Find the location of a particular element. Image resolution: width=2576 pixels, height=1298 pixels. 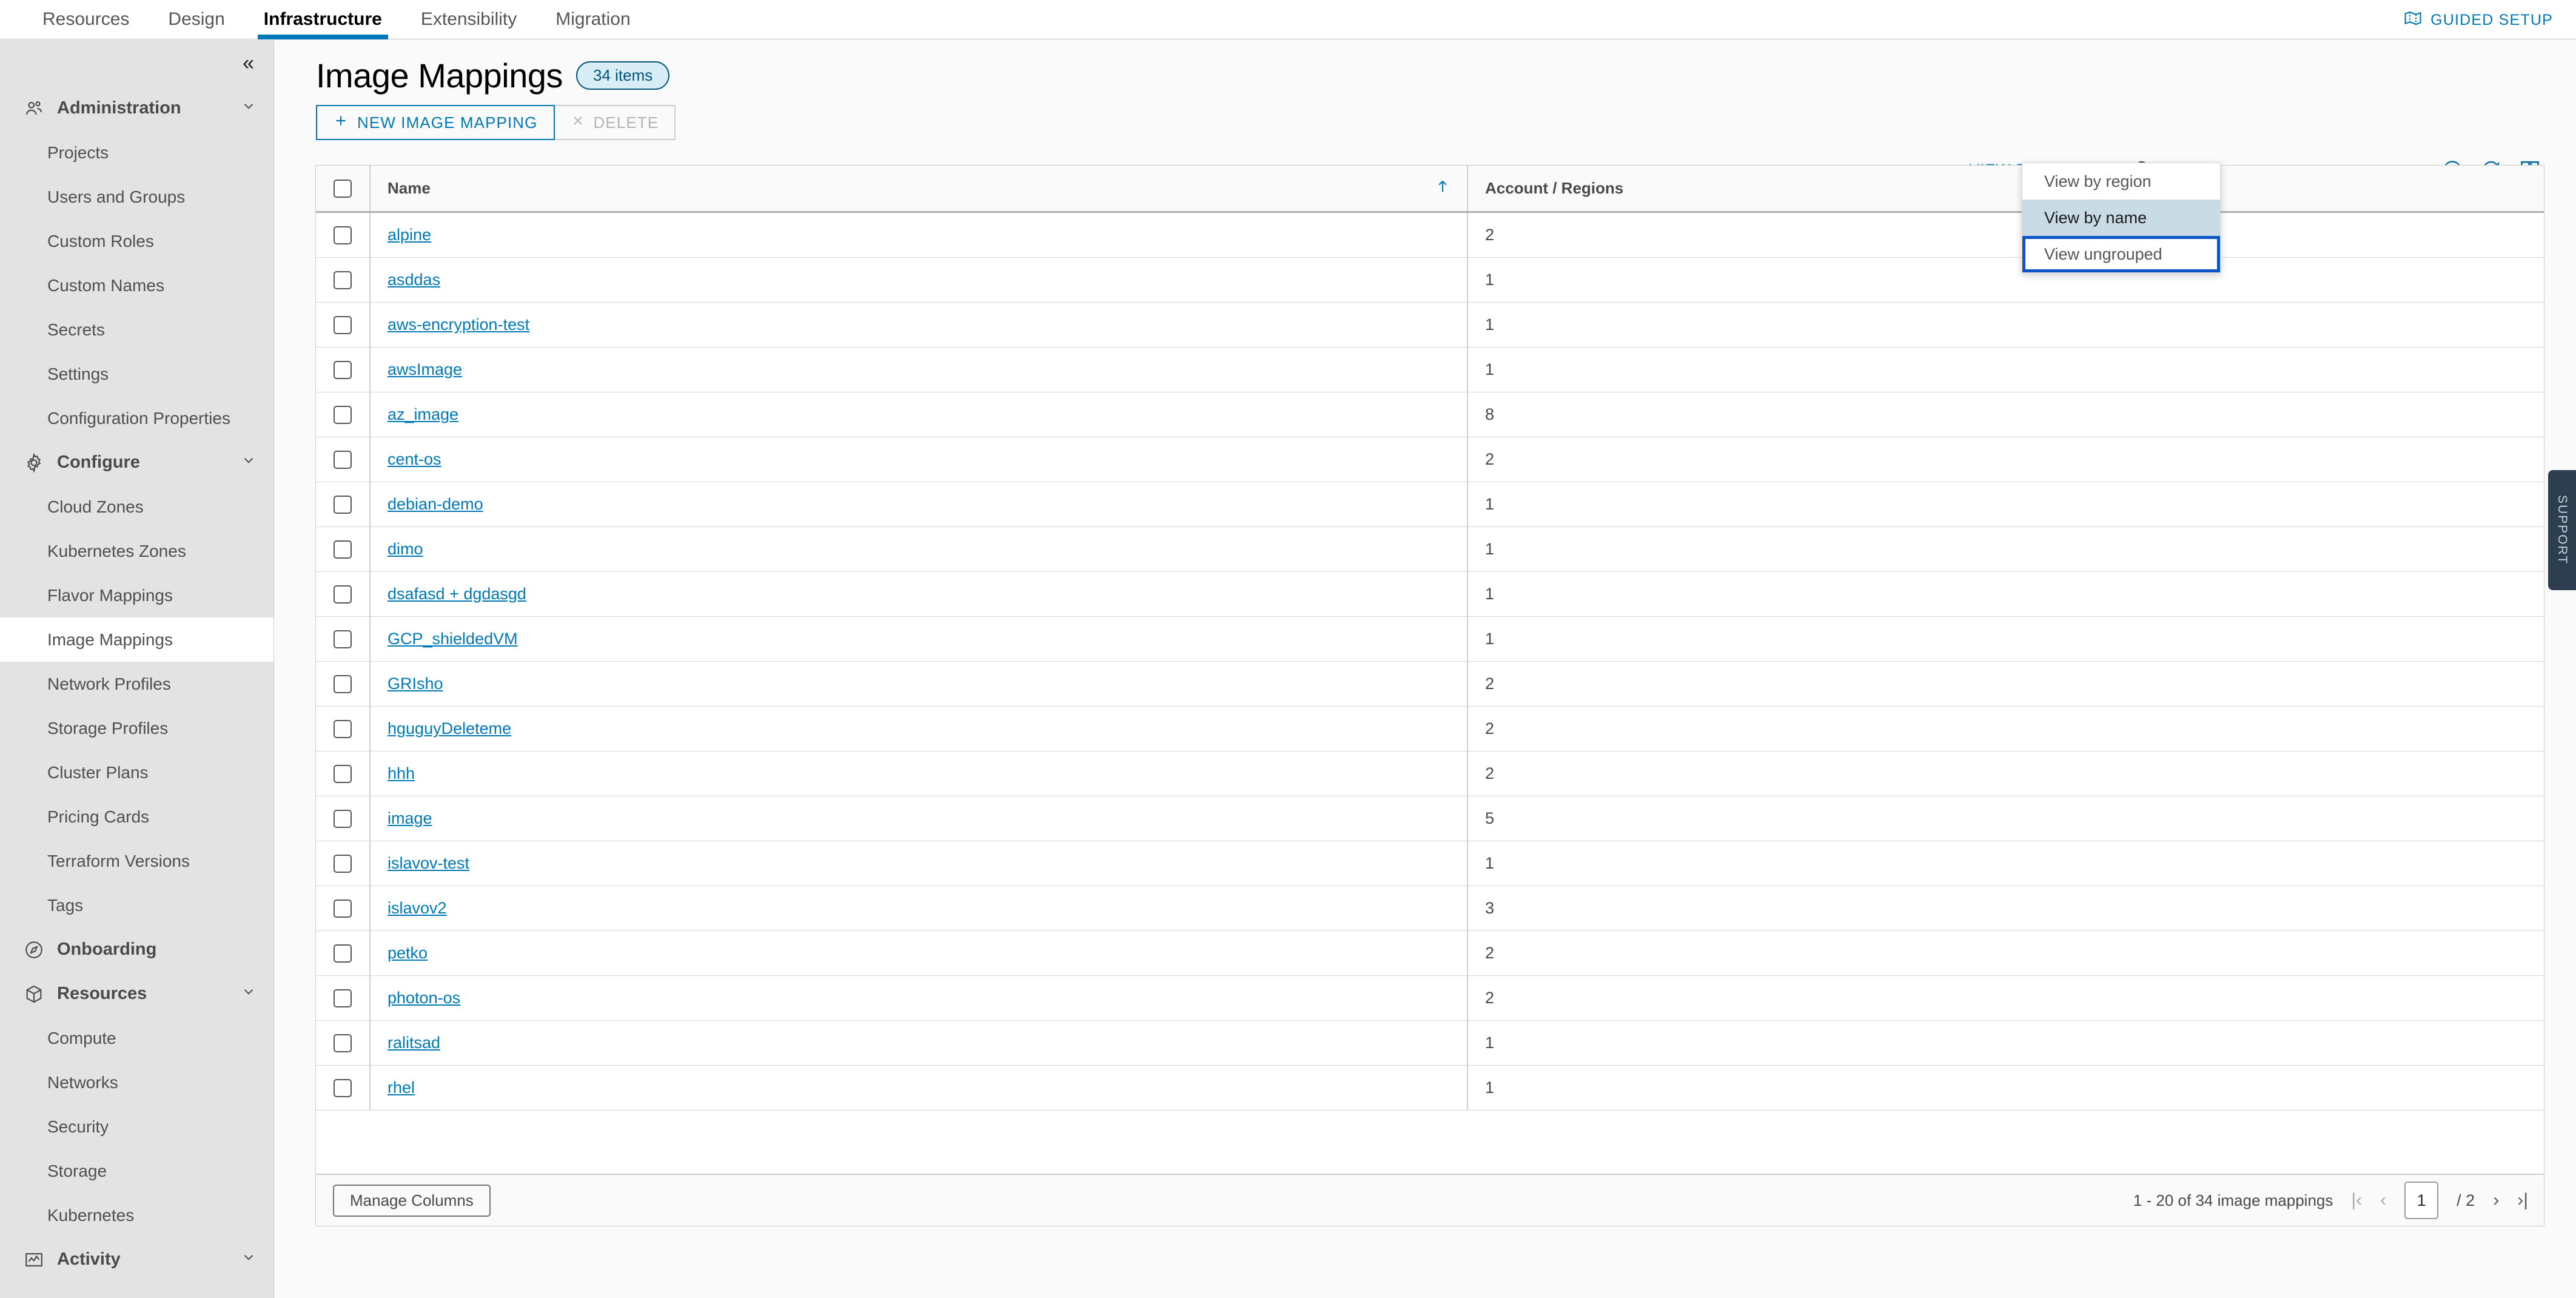

top-nav-tab-infrastructure: Infrastructure is located at coordinates (322, 19).